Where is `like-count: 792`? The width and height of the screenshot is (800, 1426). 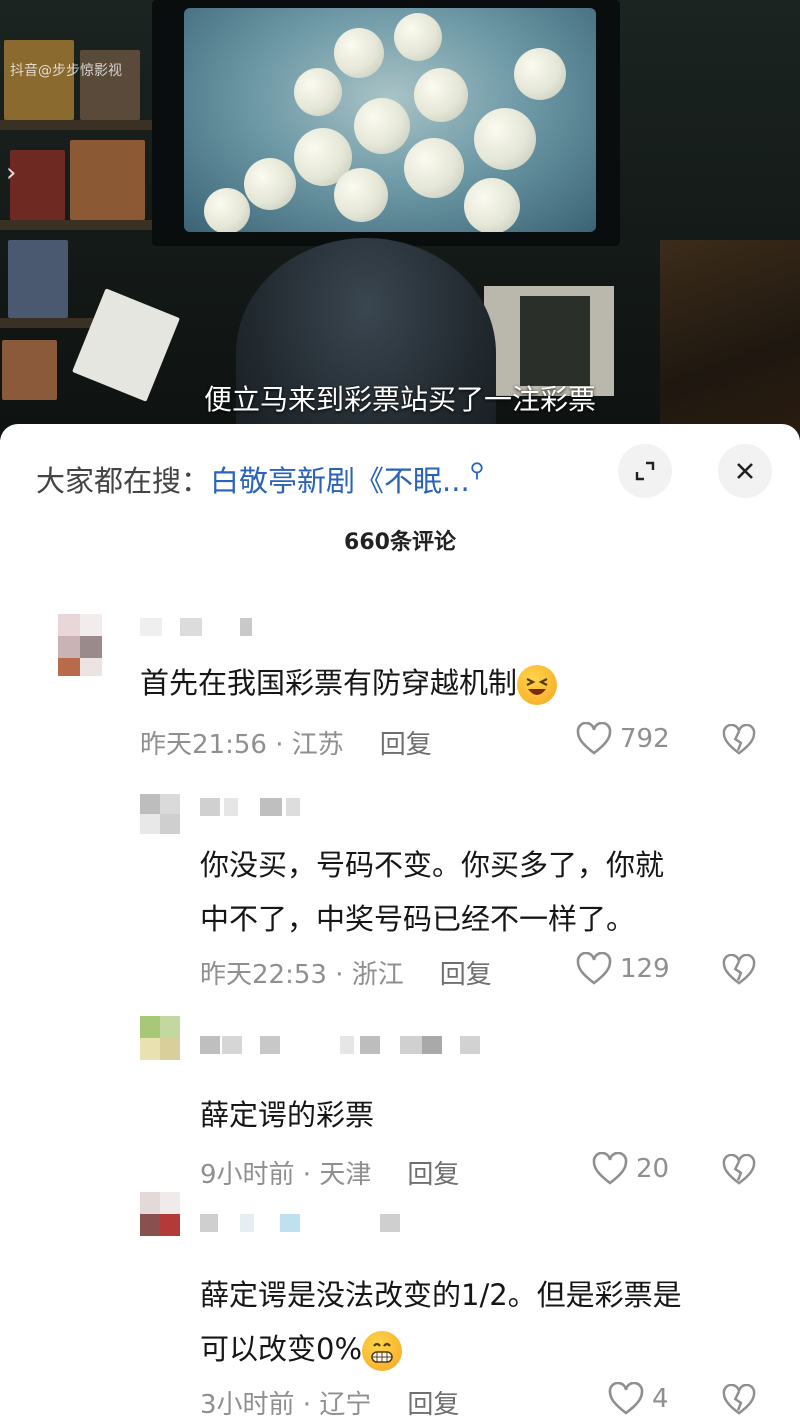
like-count: 792 is located at coordinates (645, 739).